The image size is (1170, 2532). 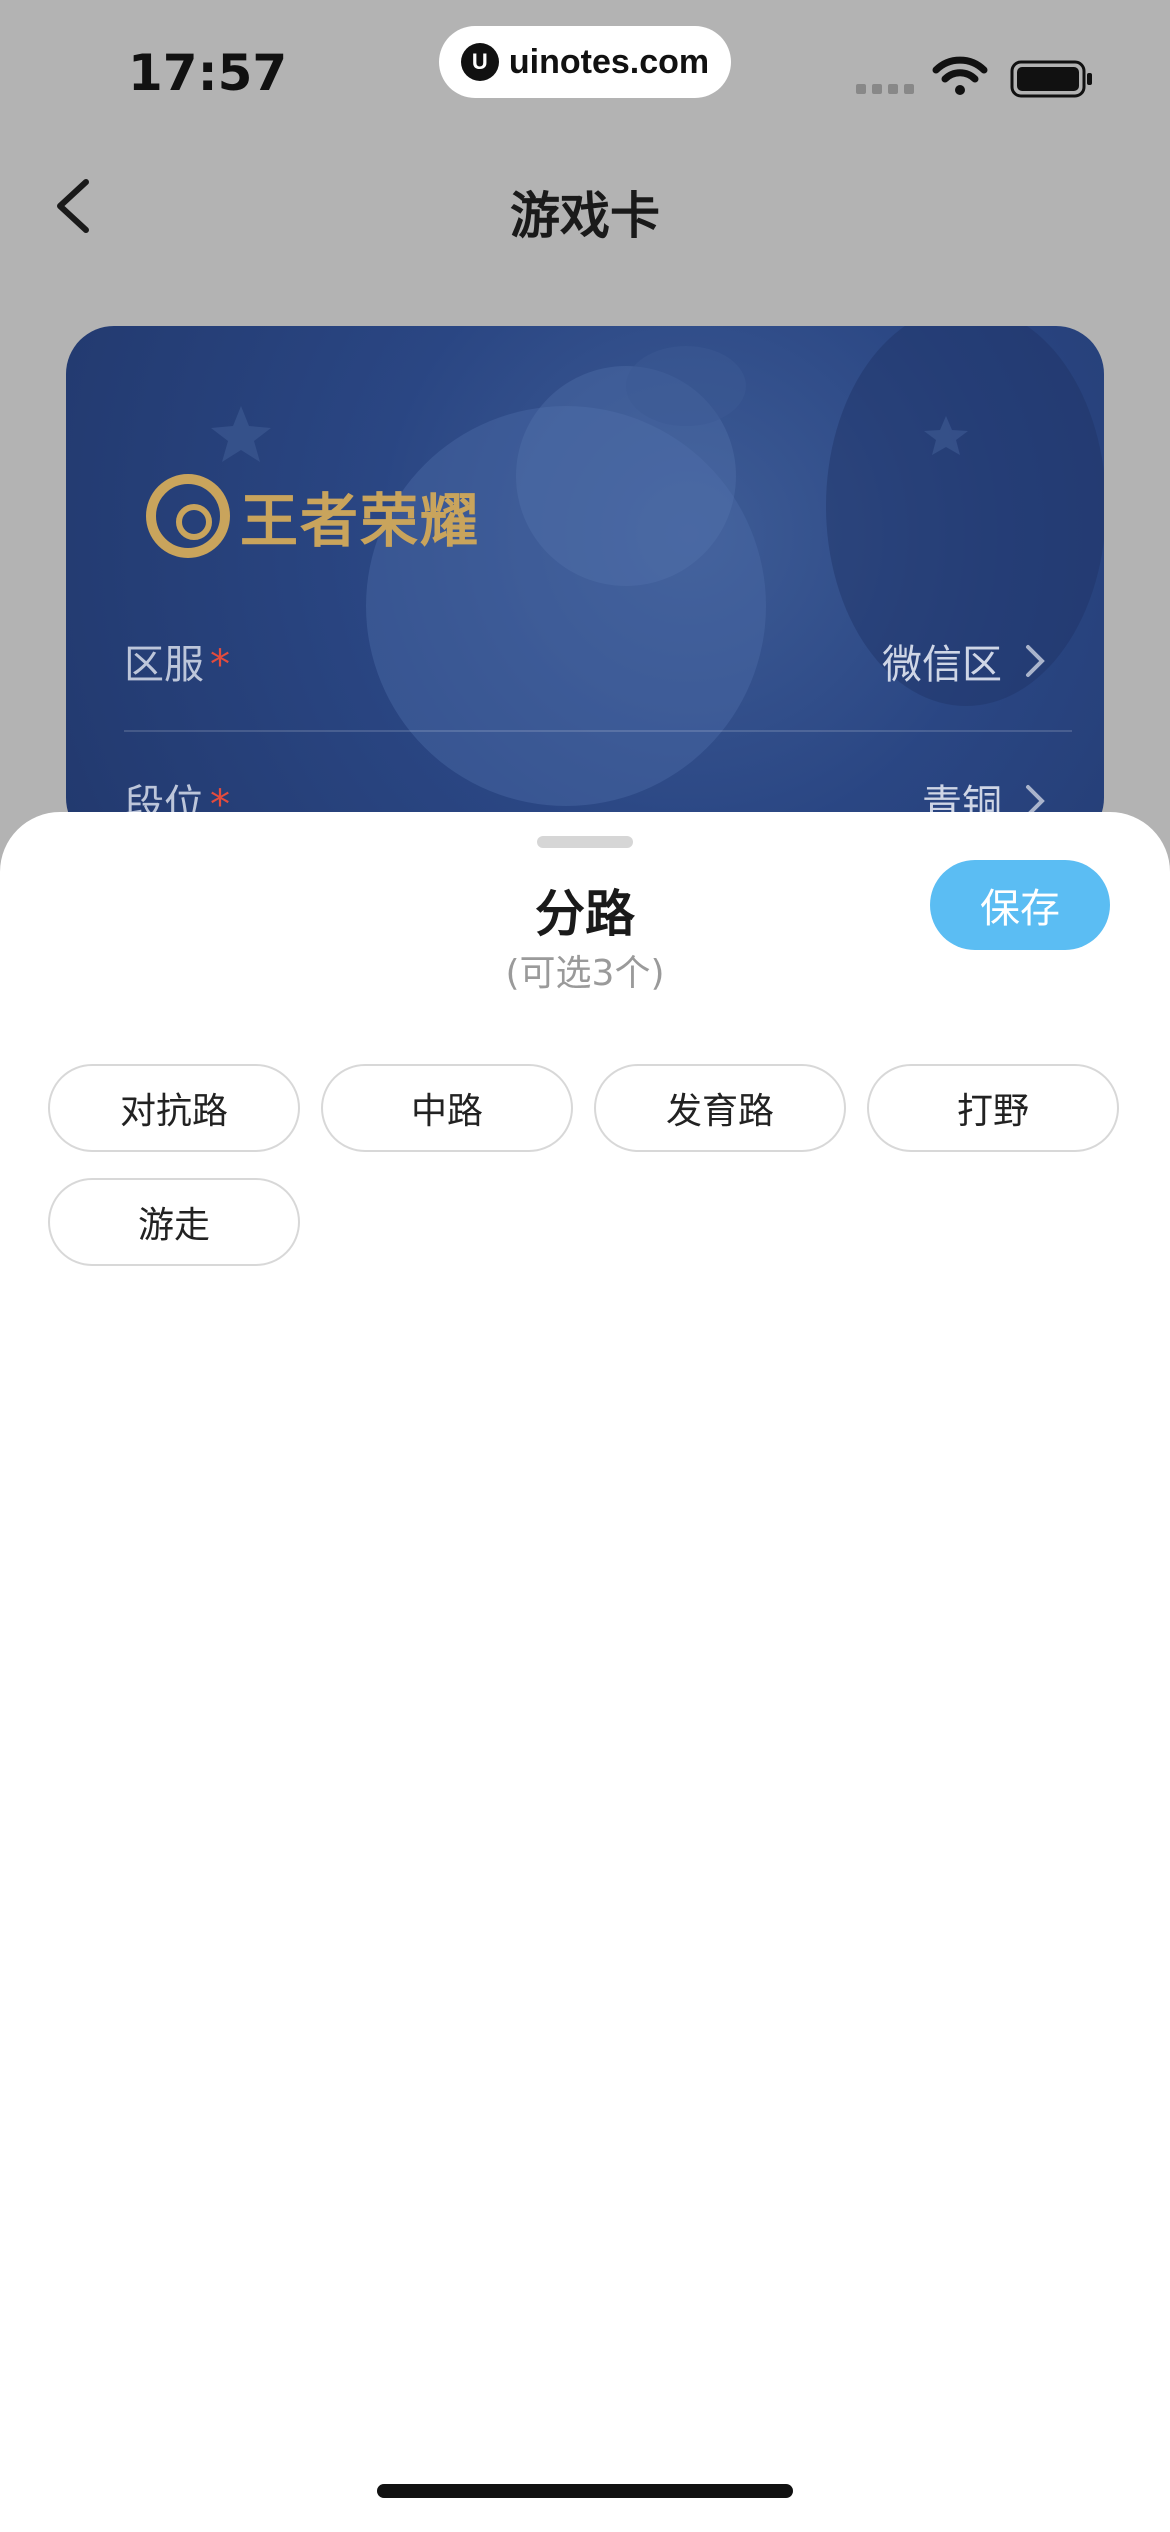 I want to click on game-logo-icon, so click(x=188, y=516).